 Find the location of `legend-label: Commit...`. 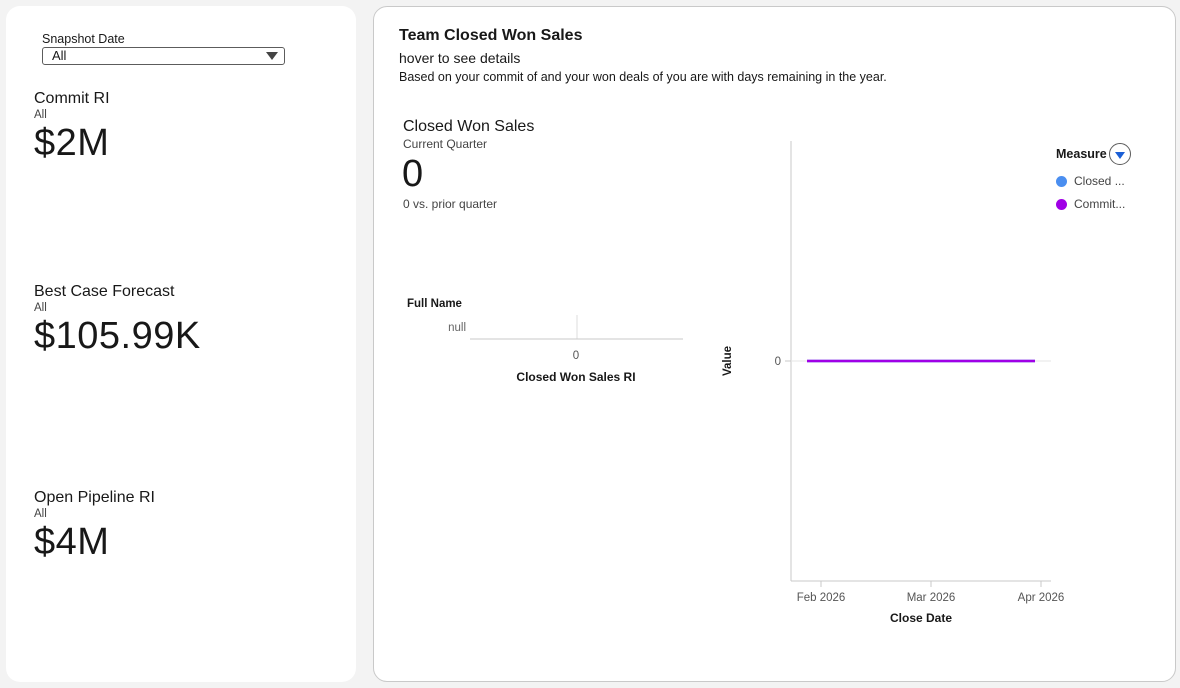

legend-label: Commit... is located at coordinates (1100, 204).